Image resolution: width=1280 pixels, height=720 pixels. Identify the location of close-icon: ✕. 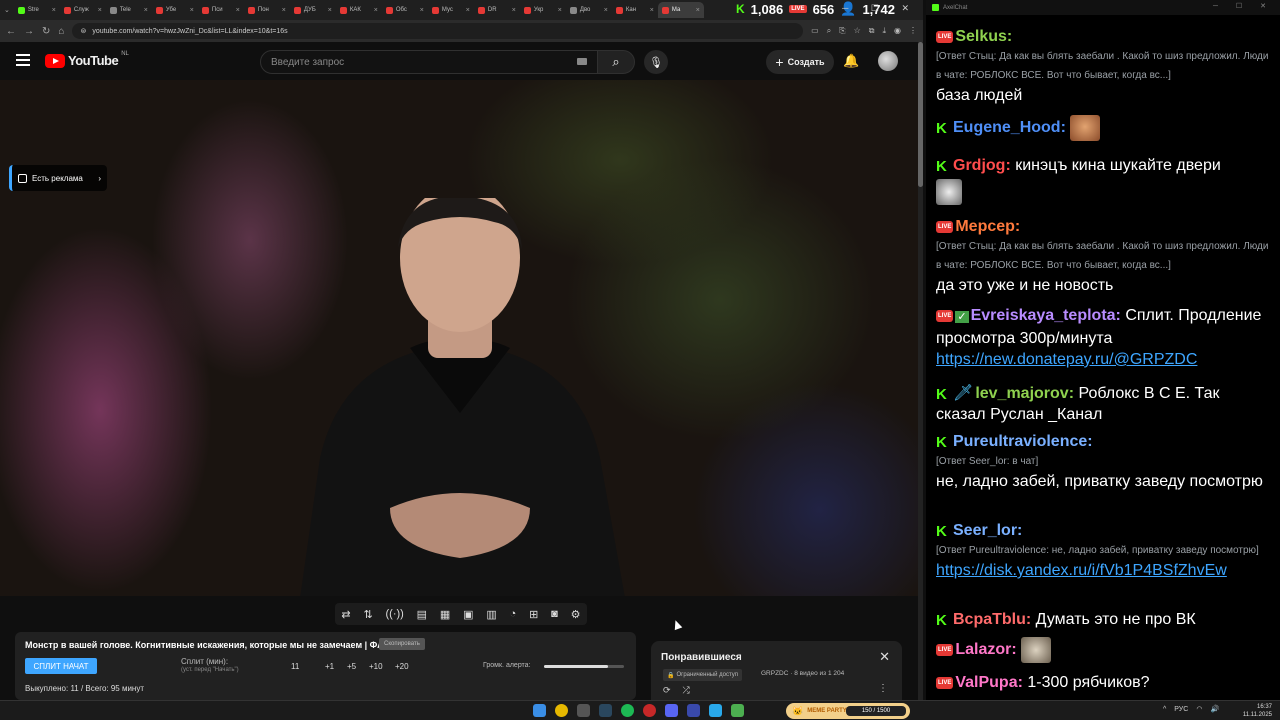
(884, 657).